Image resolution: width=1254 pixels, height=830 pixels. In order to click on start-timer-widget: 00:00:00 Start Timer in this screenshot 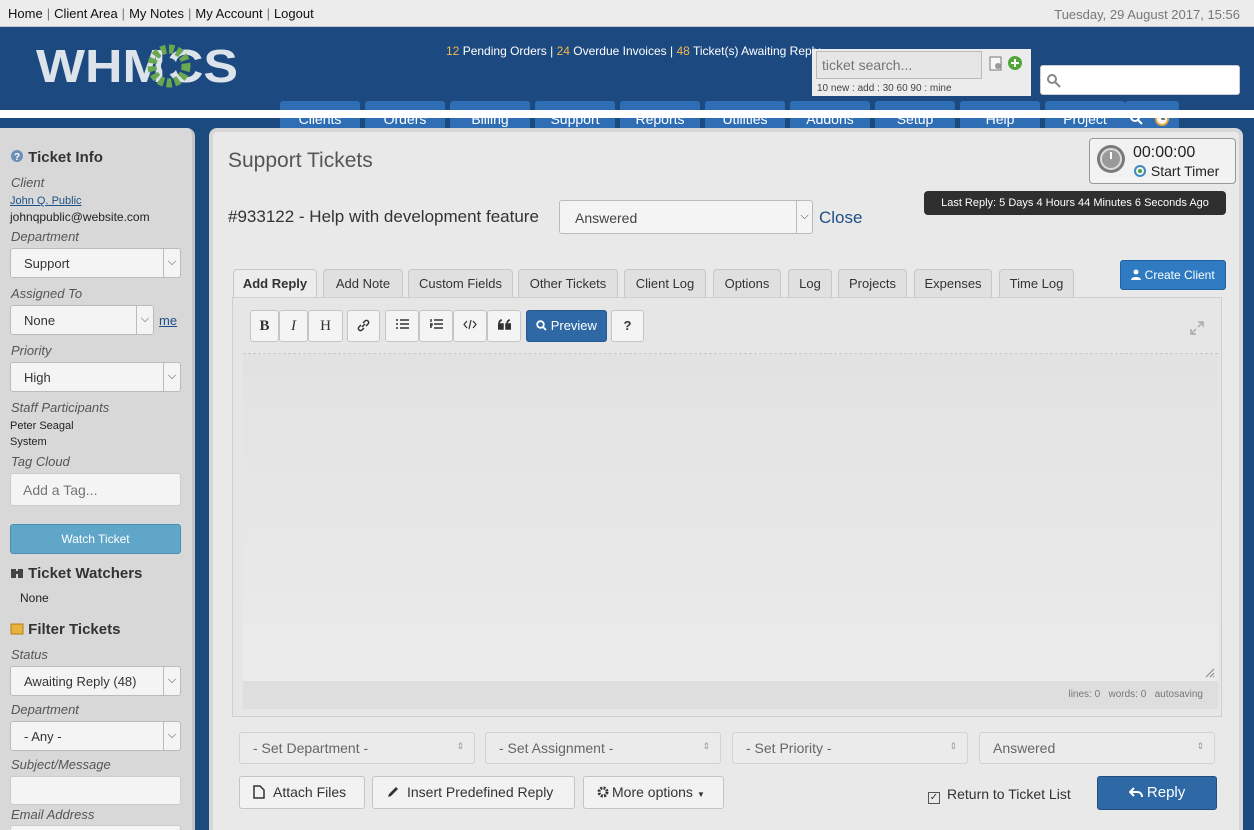, I will do `click(1162, 161)`.